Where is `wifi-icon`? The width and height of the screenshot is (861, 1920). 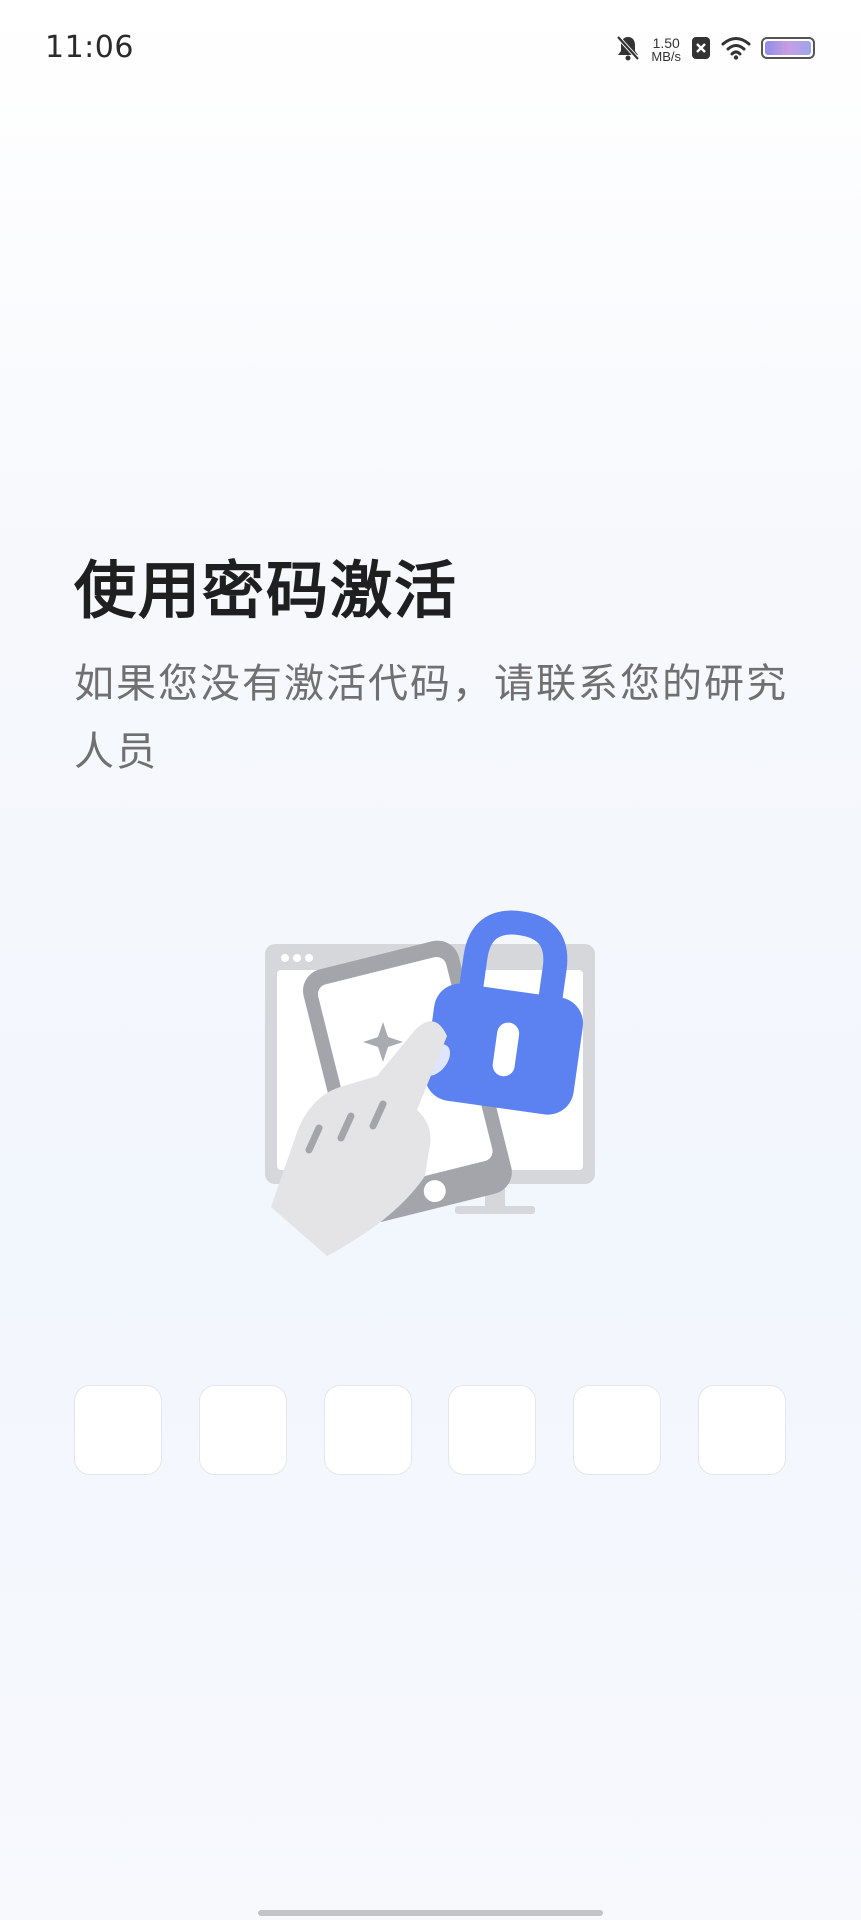 wifi-icon is located at coordinates (736, 50).